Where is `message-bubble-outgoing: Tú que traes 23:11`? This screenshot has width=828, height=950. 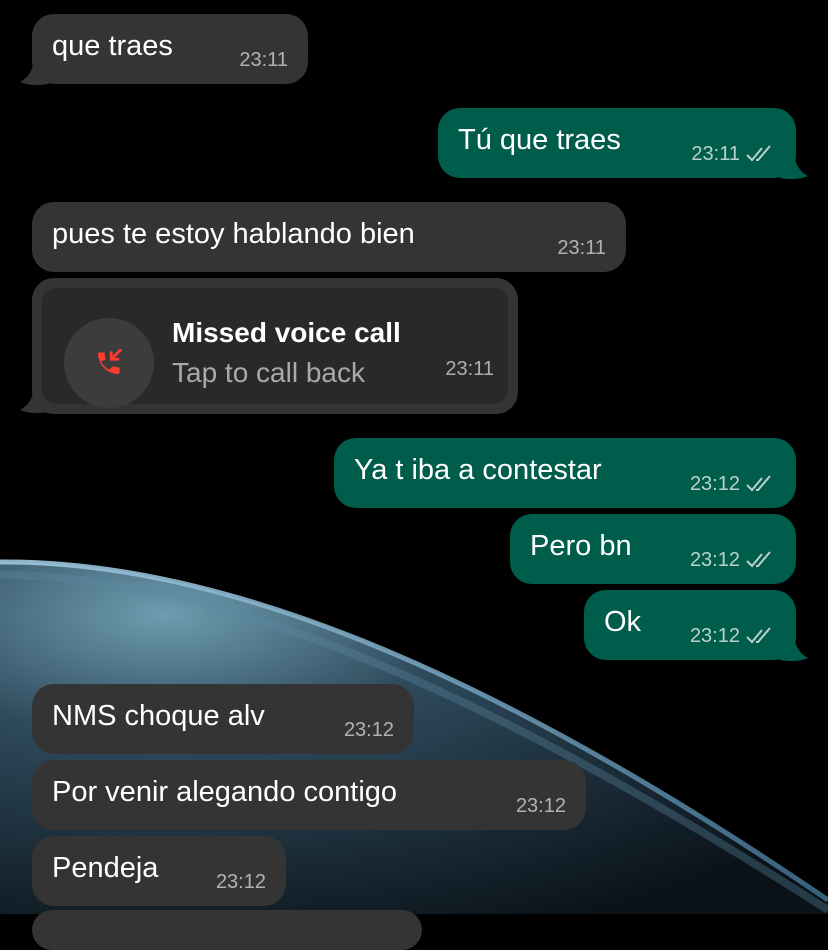
message-bubble-outgoing: Tú que traes 23:11 is located at coordinates (617, 143).